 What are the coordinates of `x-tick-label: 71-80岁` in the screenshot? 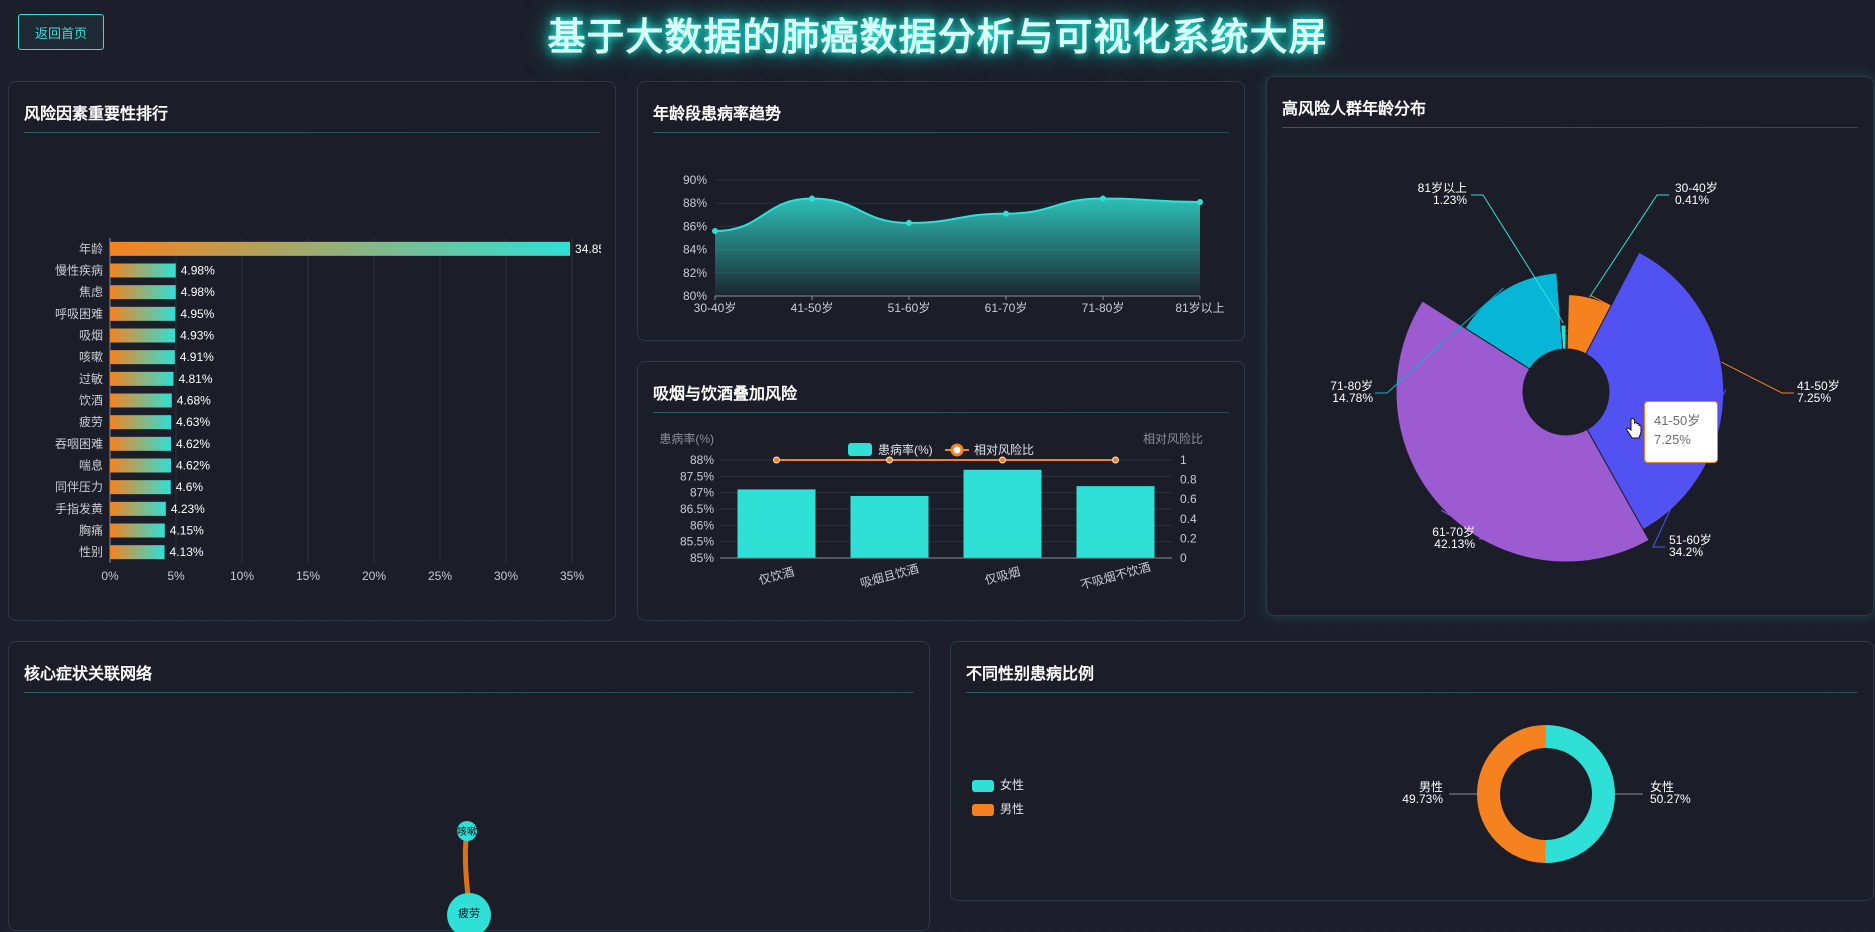 It's located at (1103, 307).